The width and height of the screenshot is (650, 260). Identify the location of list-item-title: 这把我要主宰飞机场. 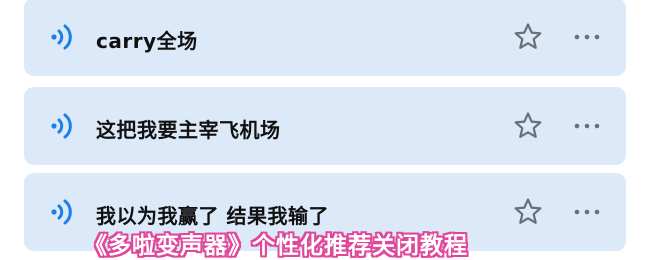
(188, 130).